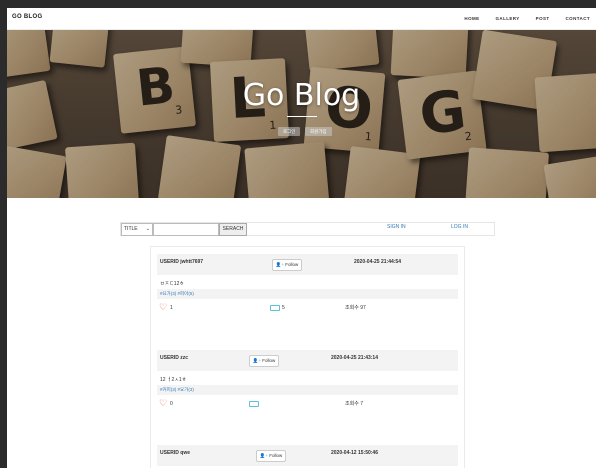  What do you see at coordinates (175, 453) in the screenshot?
I see `post-userid: USERID qwe` at bounding box center [175, 453].